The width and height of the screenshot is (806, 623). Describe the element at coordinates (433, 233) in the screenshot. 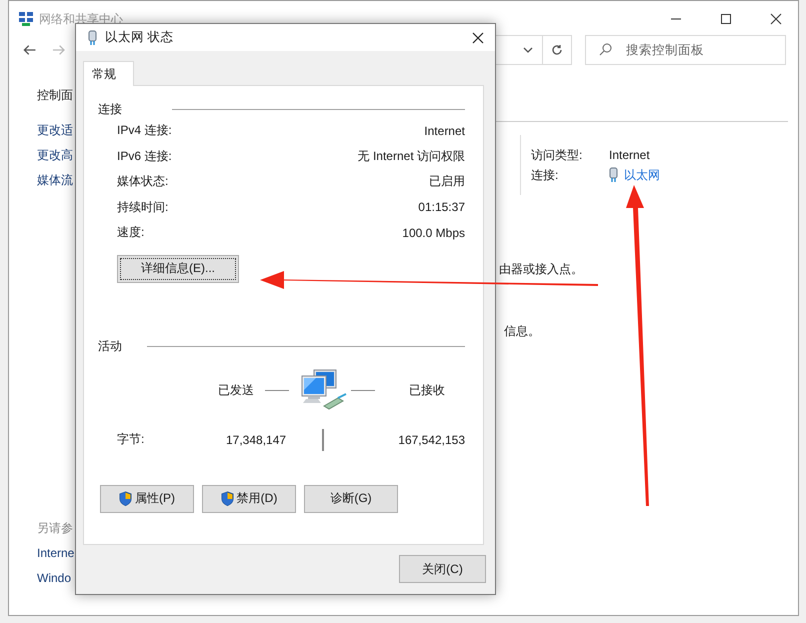

I see `property-value: 100.0 Mbps` at that location.